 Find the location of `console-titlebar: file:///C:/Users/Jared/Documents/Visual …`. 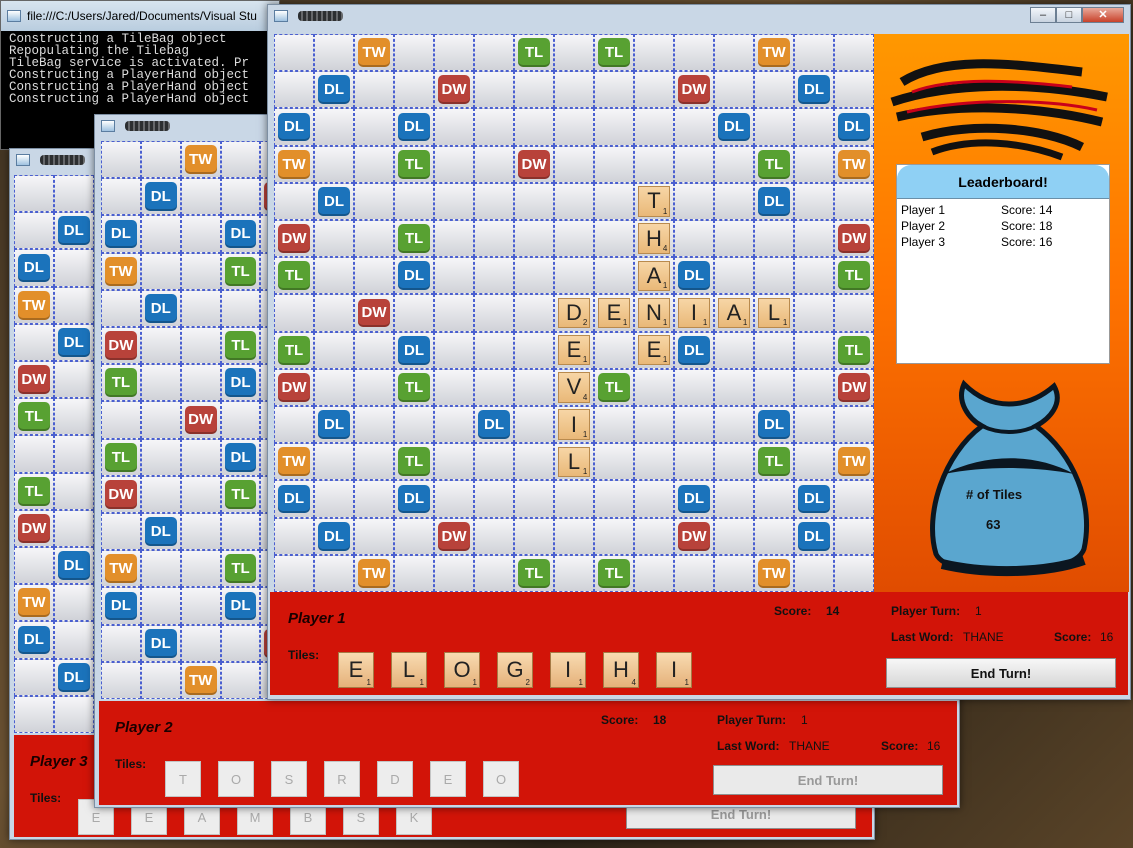

console-titlebar: file:///C:/Users/Jared/Documents/Visual … is located at coordinates (140, 16).